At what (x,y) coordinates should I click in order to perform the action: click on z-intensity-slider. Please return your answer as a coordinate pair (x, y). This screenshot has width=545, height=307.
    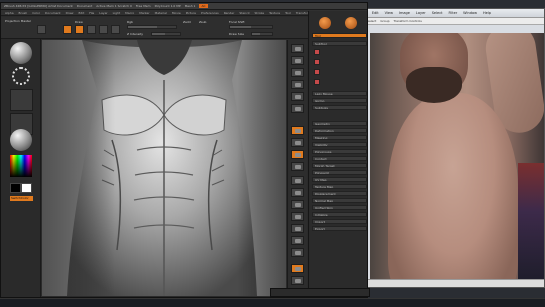
    Looking at the image, I should click on (166, 34).